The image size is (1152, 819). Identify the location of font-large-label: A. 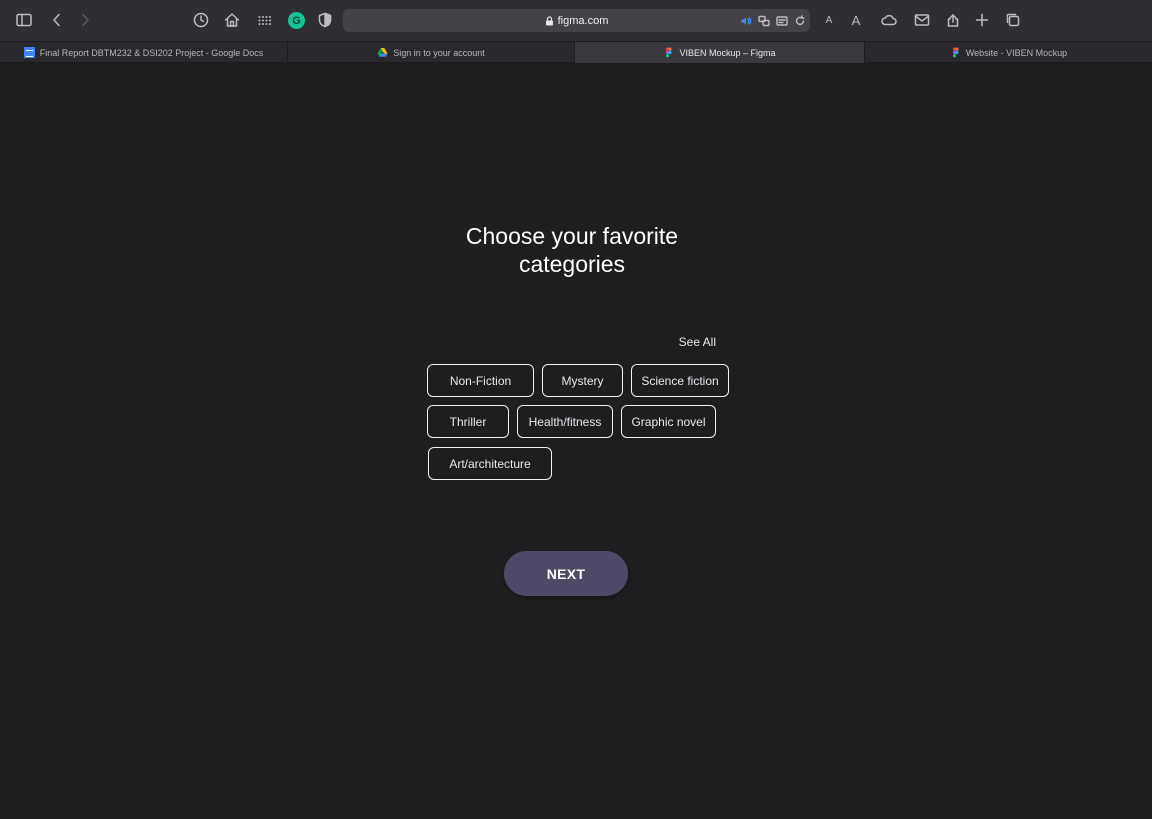
(856, 20).